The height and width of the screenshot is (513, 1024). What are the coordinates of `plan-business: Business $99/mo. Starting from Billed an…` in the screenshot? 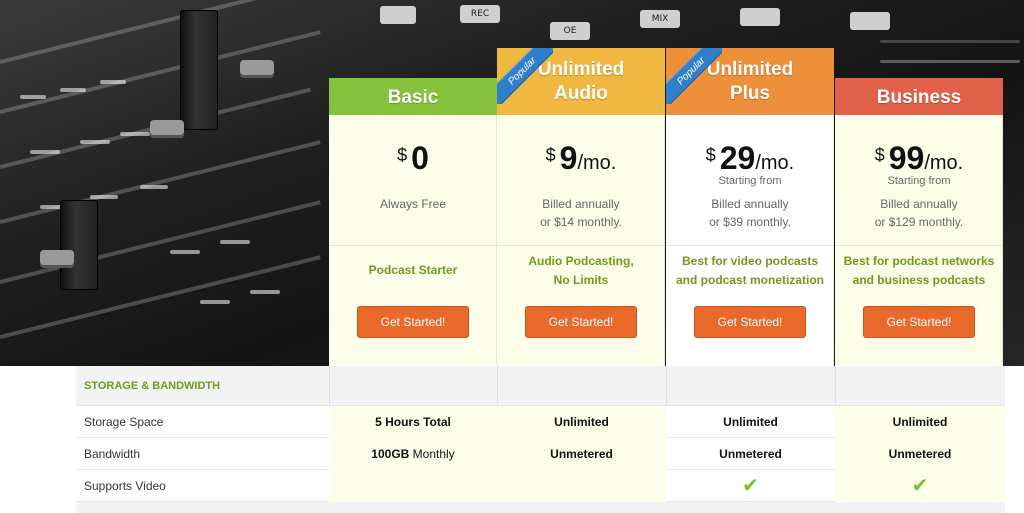 It's located at (919, 222).